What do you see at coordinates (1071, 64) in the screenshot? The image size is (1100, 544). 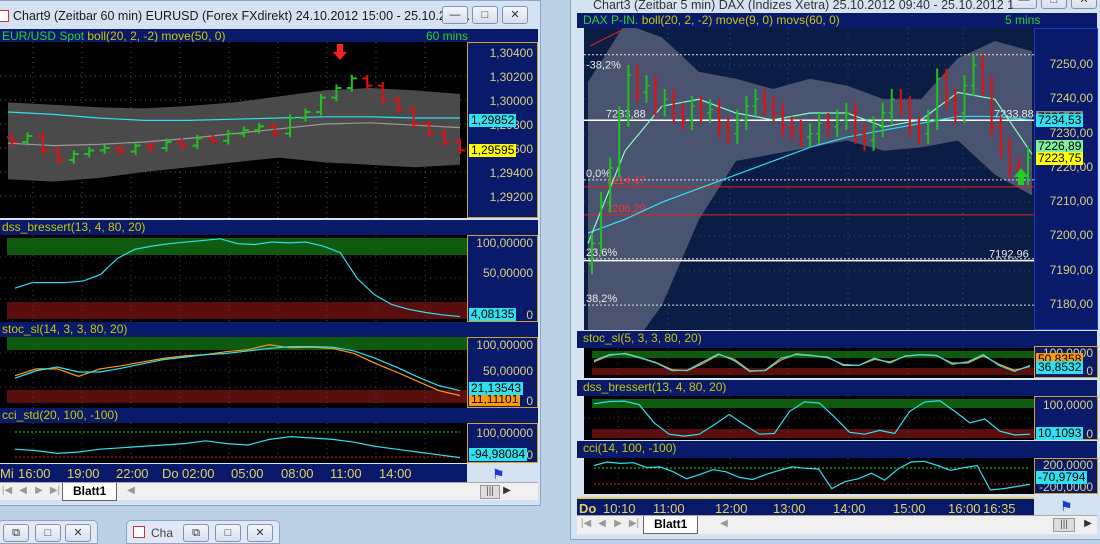 I see `axis-tick-label: 7250,00` at bounding box center [1071, 64].